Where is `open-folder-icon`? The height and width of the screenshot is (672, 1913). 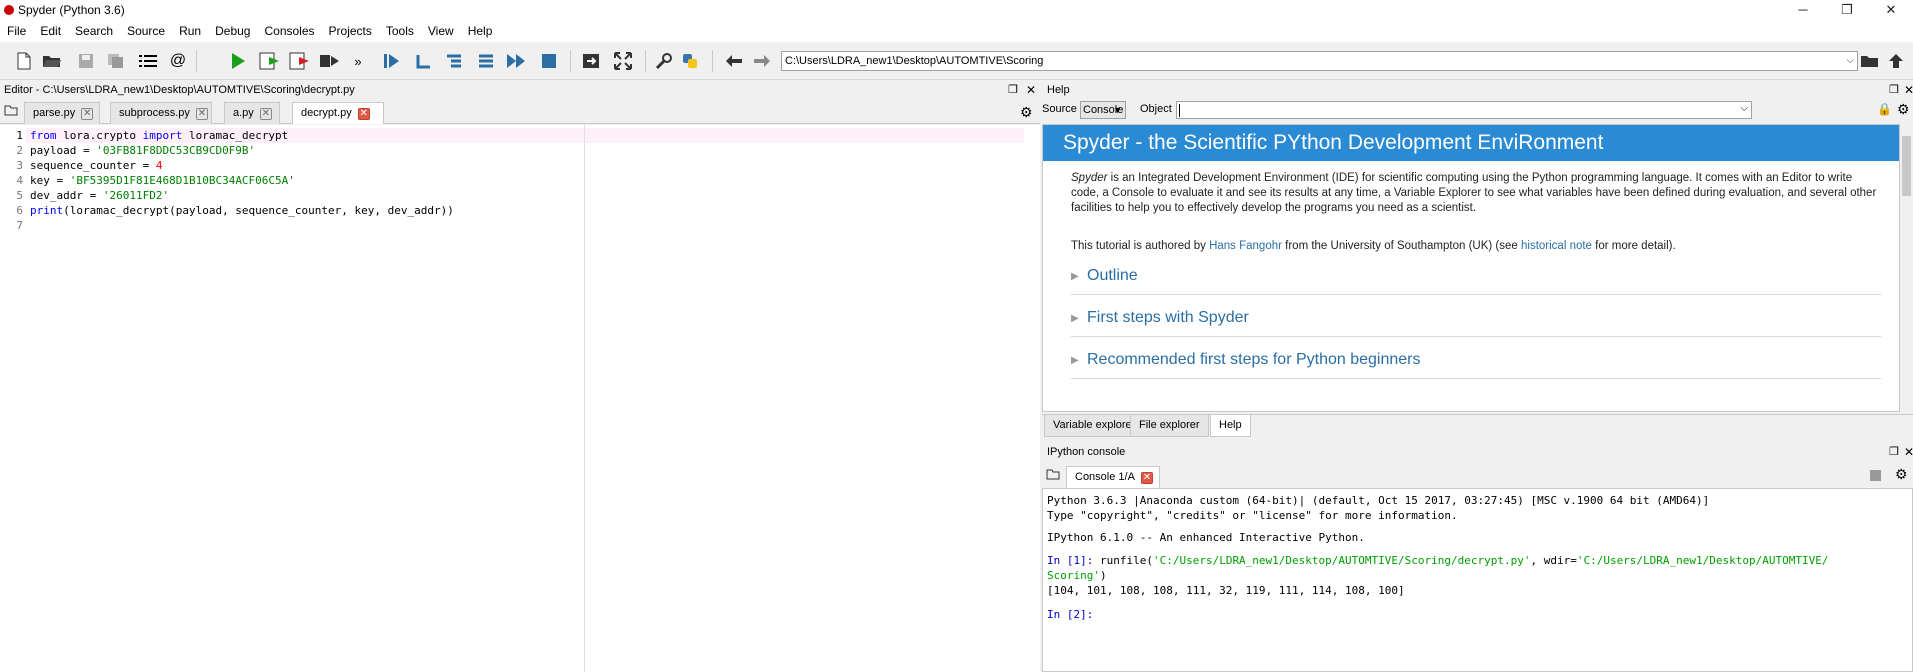
open-folder-icon is located at coordinates (52, 61).